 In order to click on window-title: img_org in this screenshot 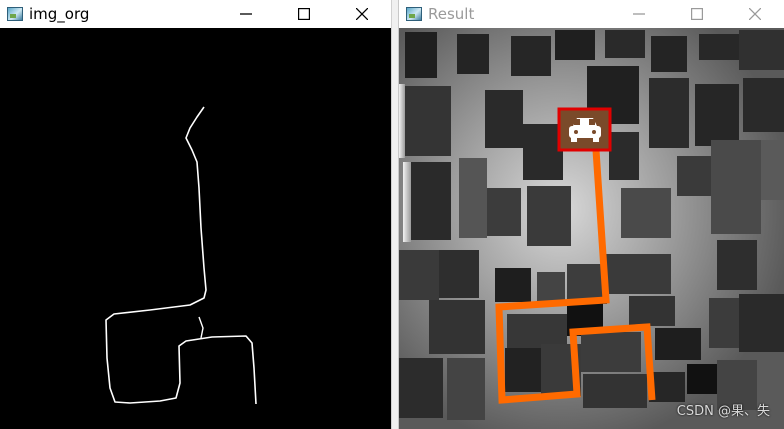, I will do `click(59, 14)`.